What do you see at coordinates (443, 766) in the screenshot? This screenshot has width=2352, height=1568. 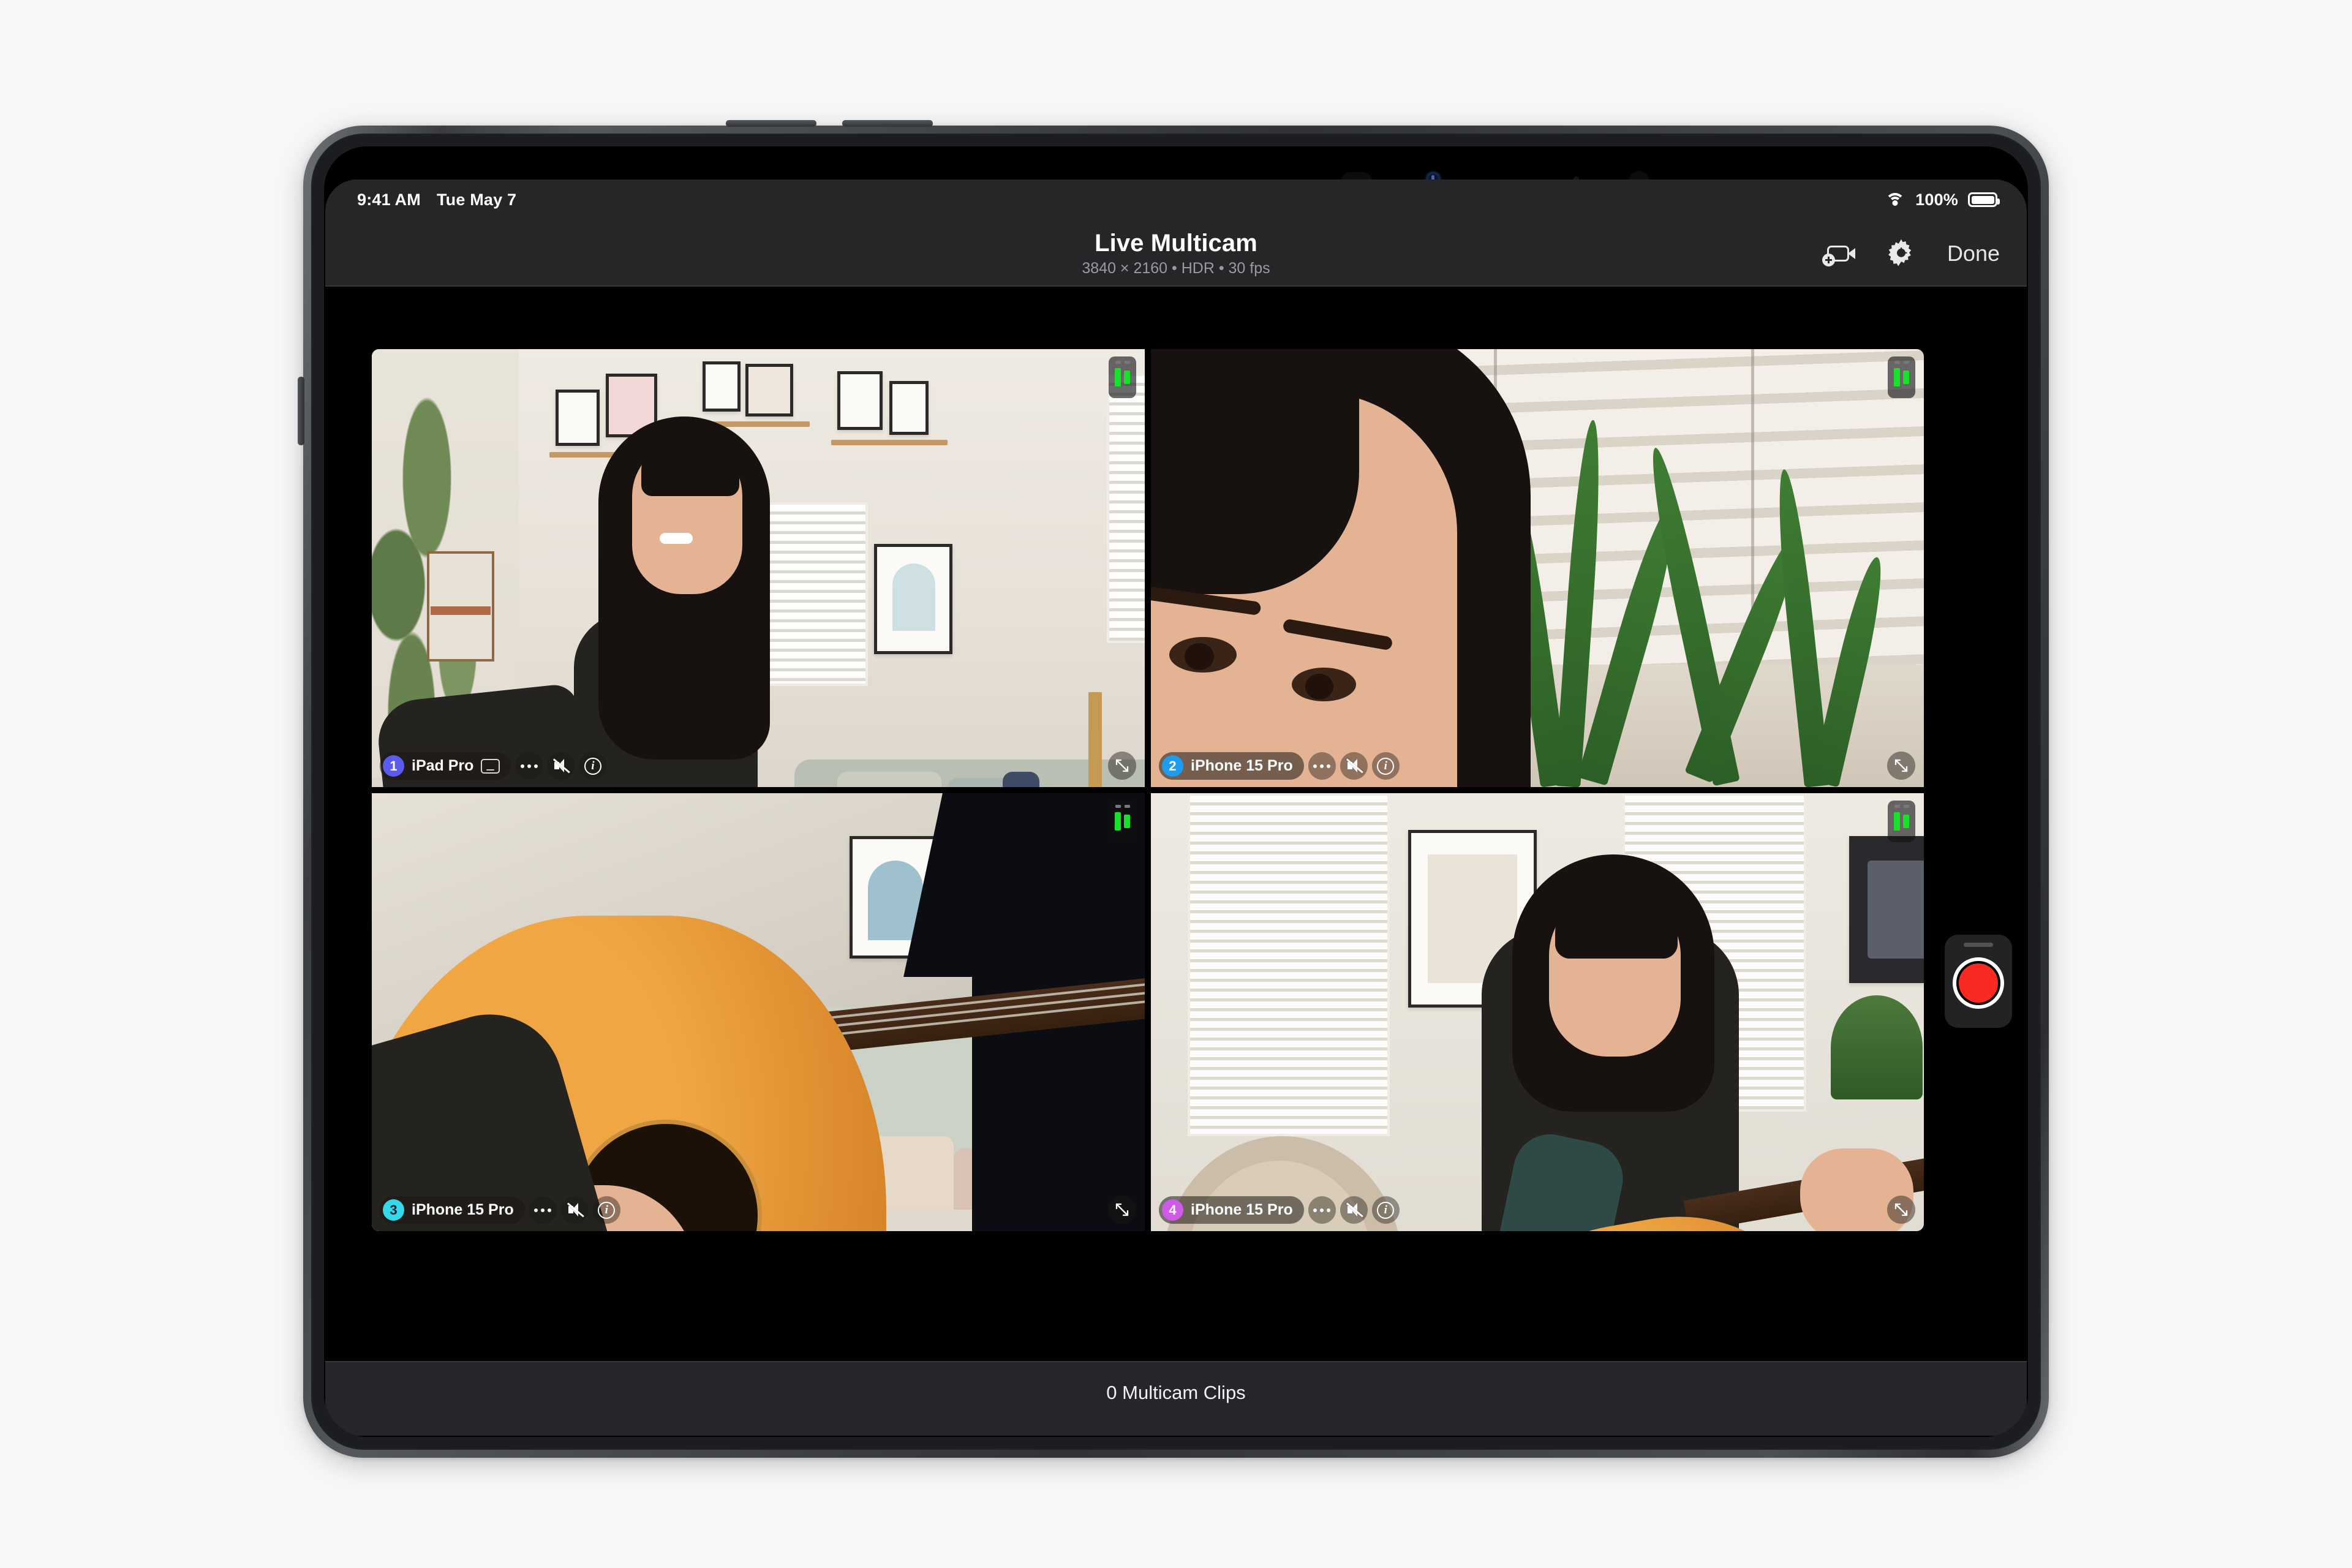 I see `device-name-label: iPad Pro` at bounding box center [443, 766].